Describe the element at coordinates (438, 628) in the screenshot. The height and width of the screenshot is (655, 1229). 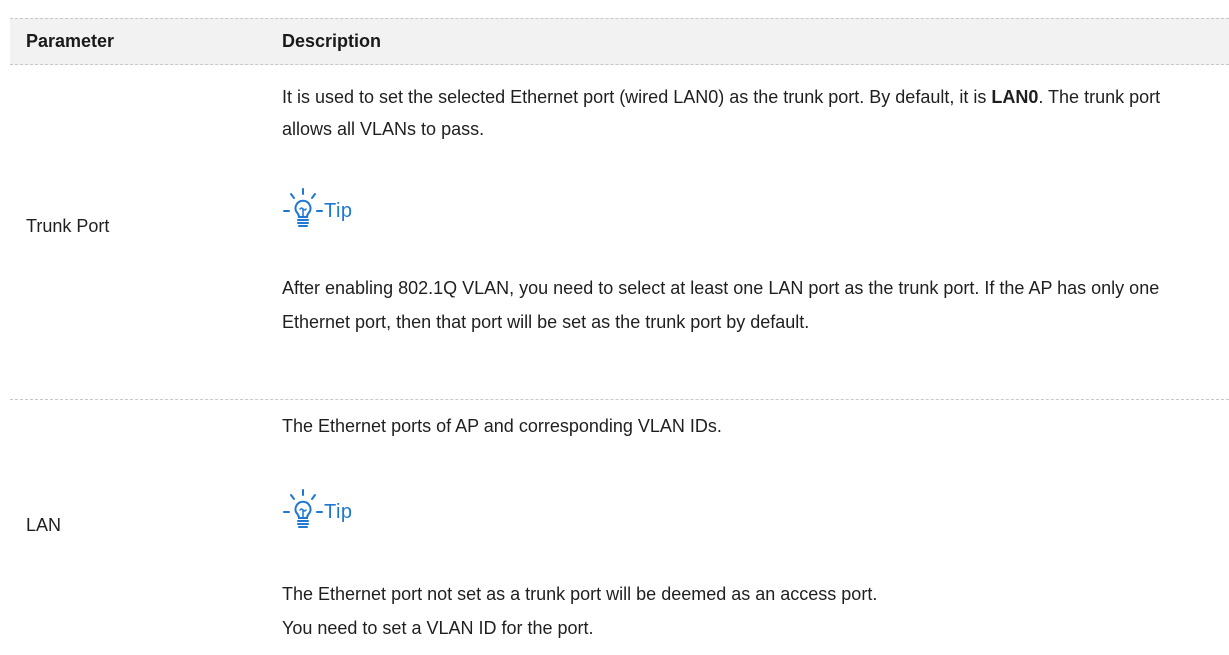
I see `tip-text-line-2: You need to set a VLAN ID for the port.` at that location.